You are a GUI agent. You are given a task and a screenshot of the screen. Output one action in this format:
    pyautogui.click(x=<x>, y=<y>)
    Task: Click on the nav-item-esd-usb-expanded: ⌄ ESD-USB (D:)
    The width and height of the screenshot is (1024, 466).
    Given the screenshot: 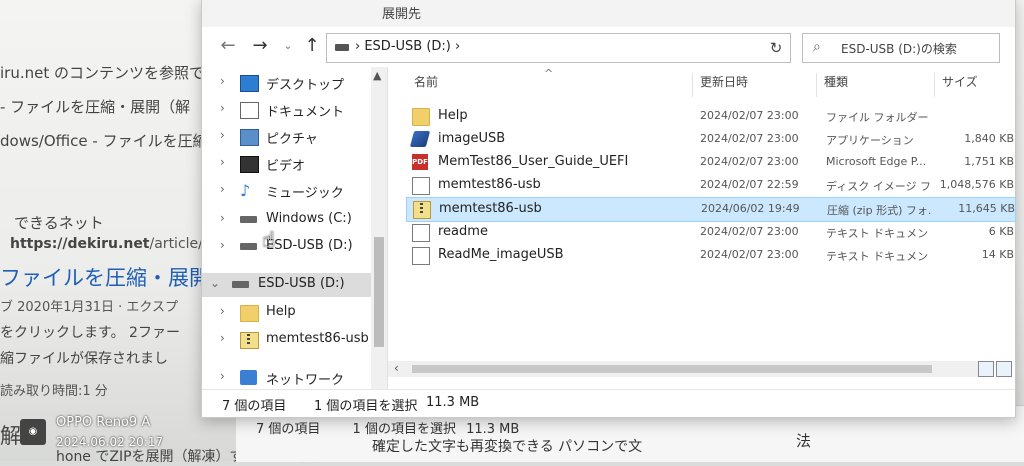 What is the action you would take?
    pyautogui.click(x=287, y=285)
    